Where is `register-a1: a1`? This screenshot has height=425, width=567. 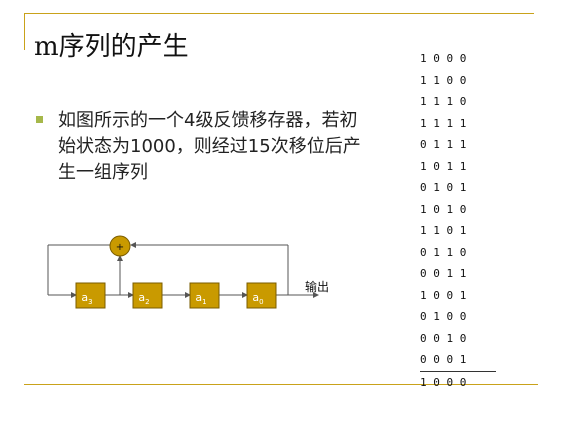
register-a1: a1 is located at coordinates (204, 295).